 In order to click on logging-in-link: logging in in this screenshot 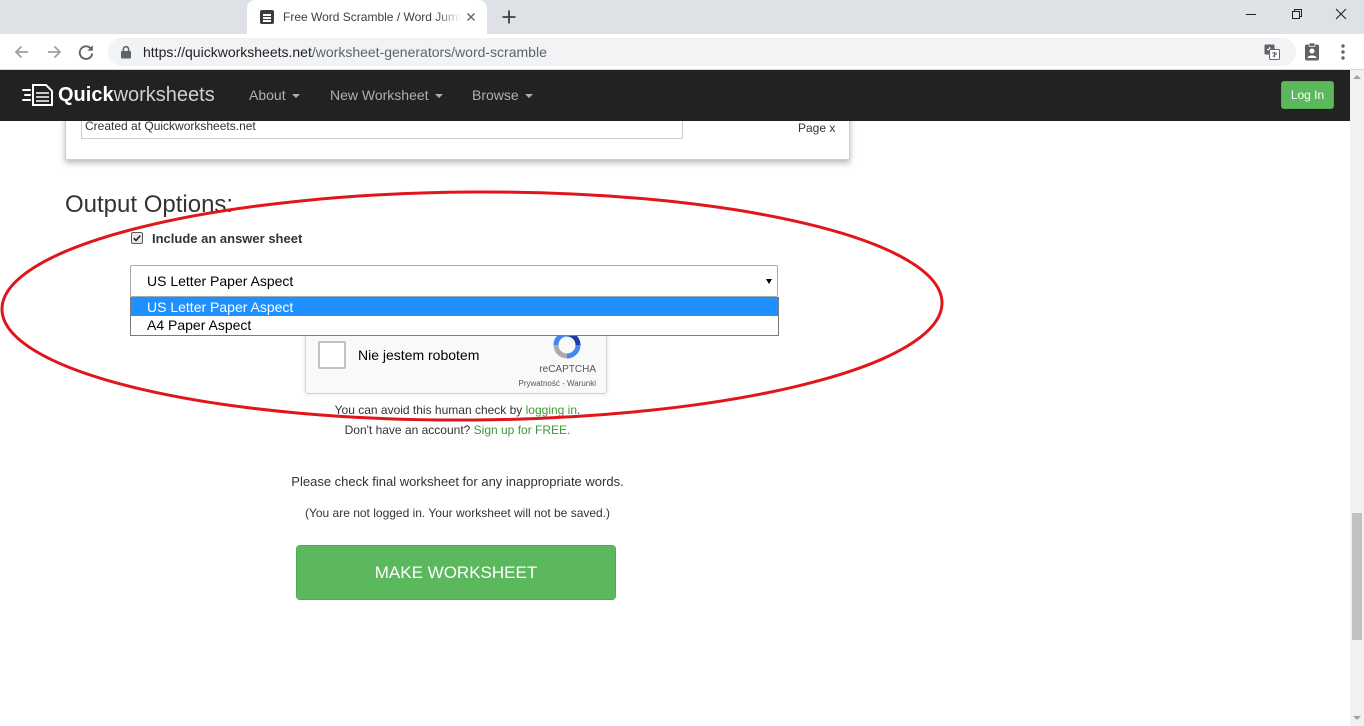, I will do `click(551, 410)`.